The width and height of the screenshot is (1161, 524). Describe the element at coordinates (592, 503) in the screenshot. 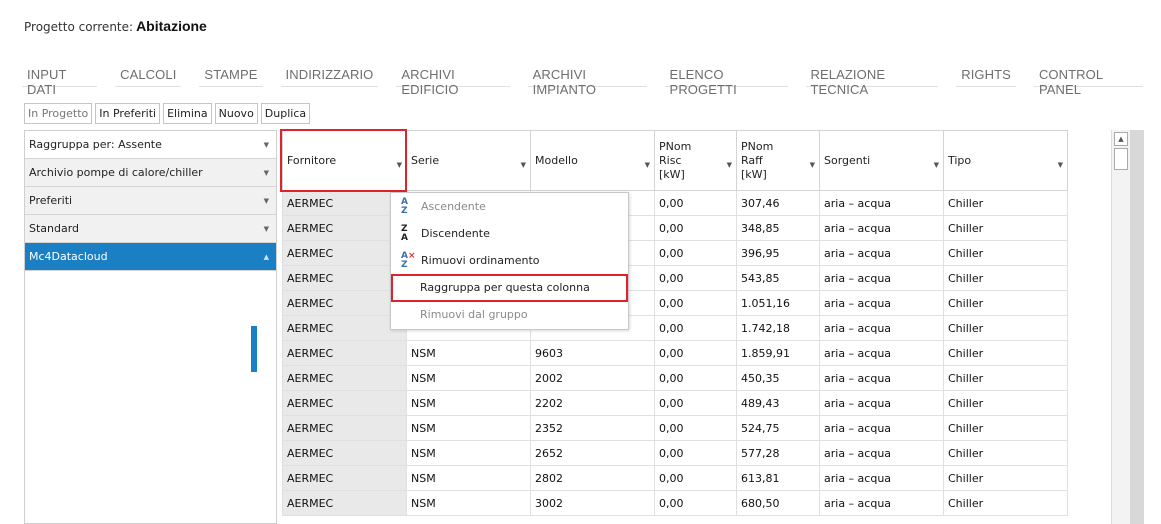

I see `table-cell: 3002` at that location.